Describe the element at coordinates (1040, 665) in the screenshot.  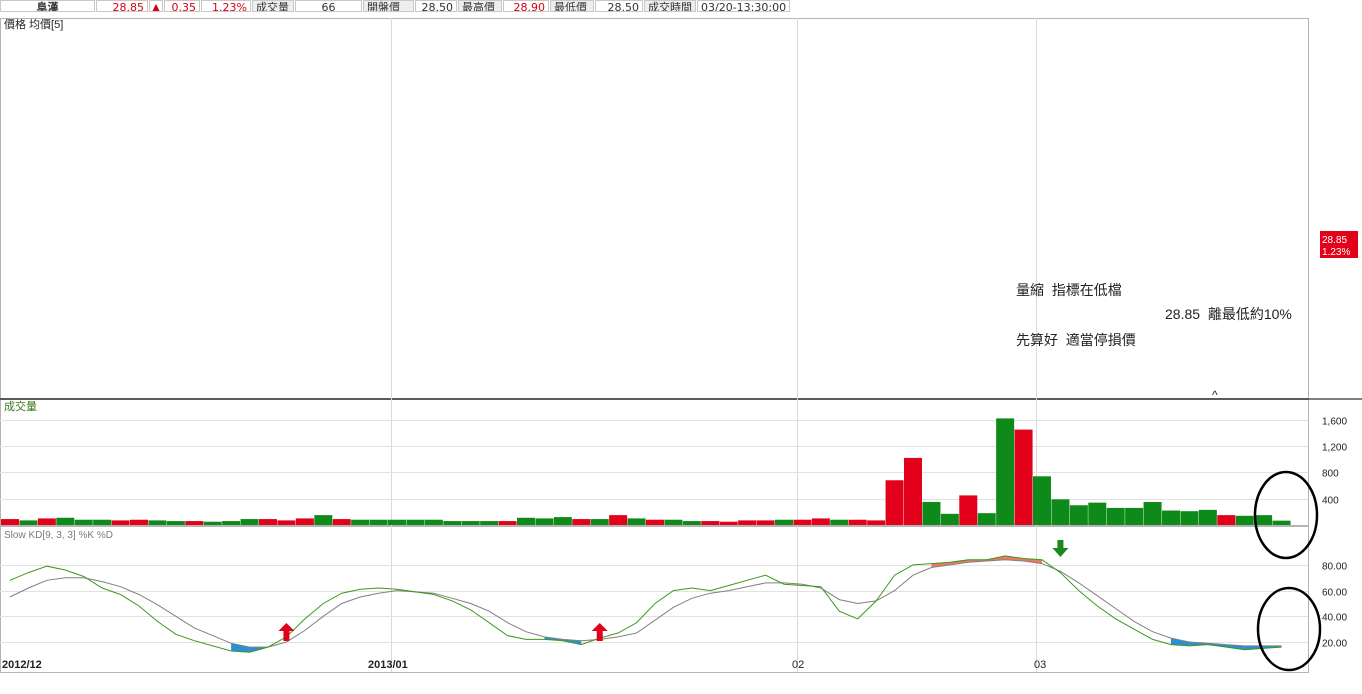
I see `x-tick-label: 03` at that location.